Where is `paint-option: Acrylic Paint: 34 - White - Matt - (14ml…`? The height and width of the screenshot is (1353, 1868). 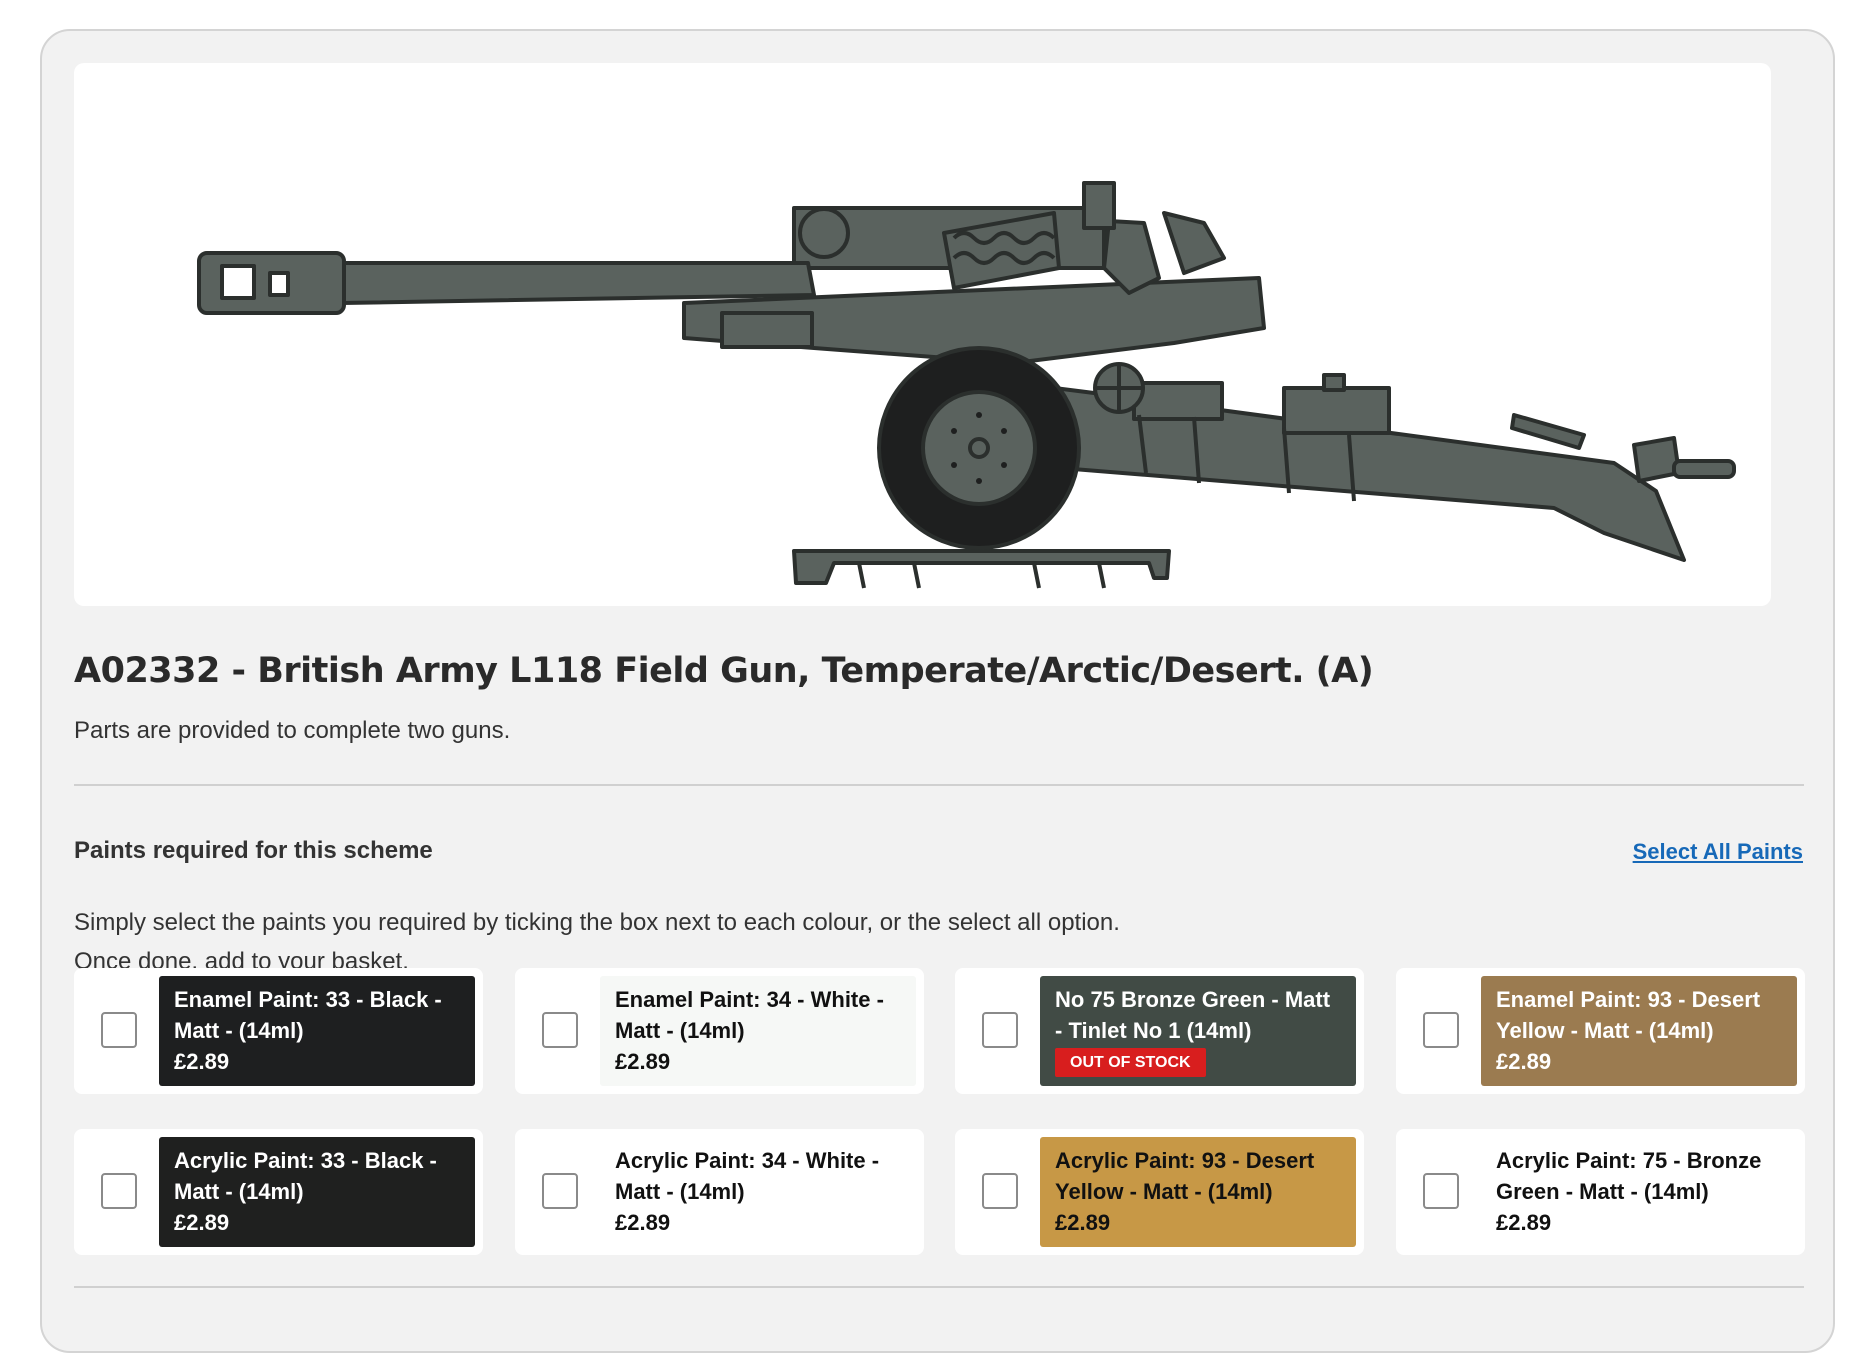
paint-option: Acrylic Paint: 34 - White - Matt - (14ml… is located at coordinates (719, 1192).